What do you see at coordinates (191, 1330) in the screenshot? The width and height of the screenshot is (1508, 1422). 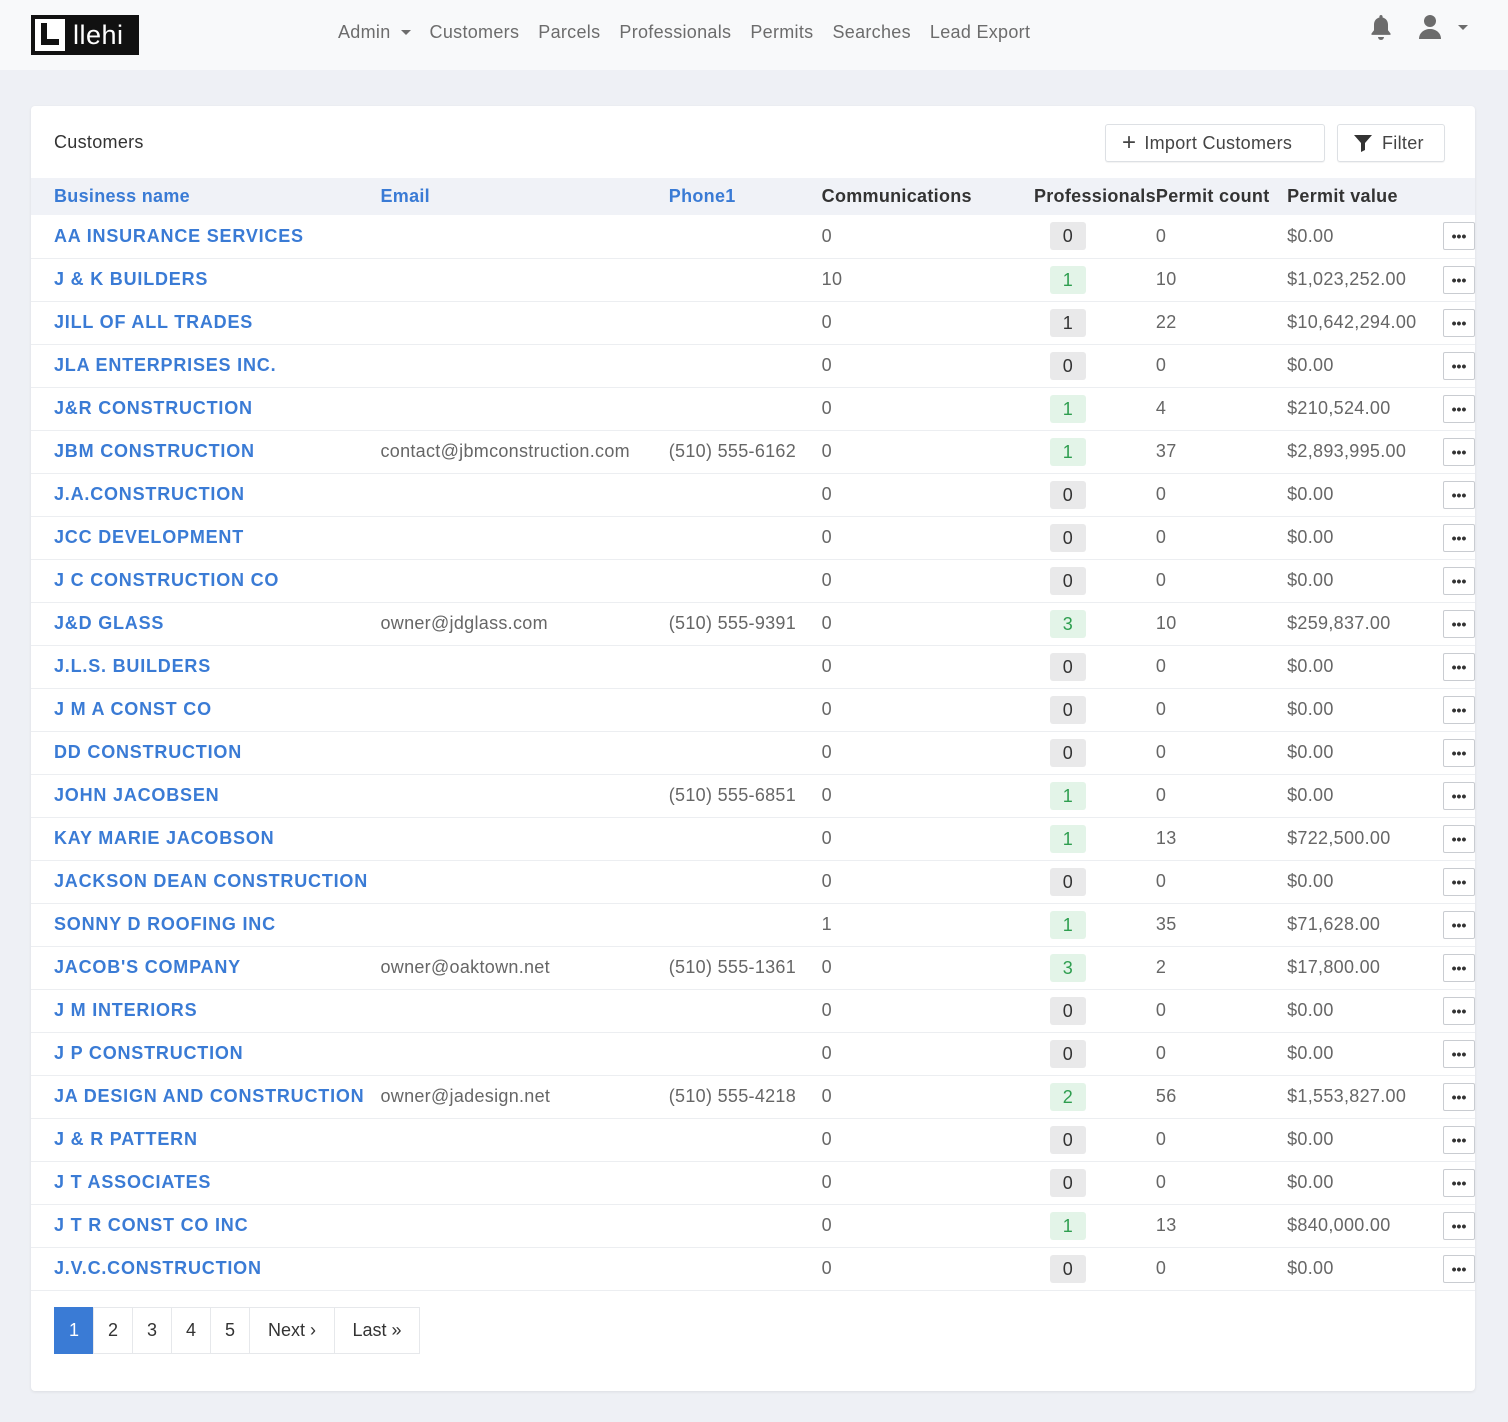 I see `pagination-page-4: 4` at bounding box center [191, 1330].